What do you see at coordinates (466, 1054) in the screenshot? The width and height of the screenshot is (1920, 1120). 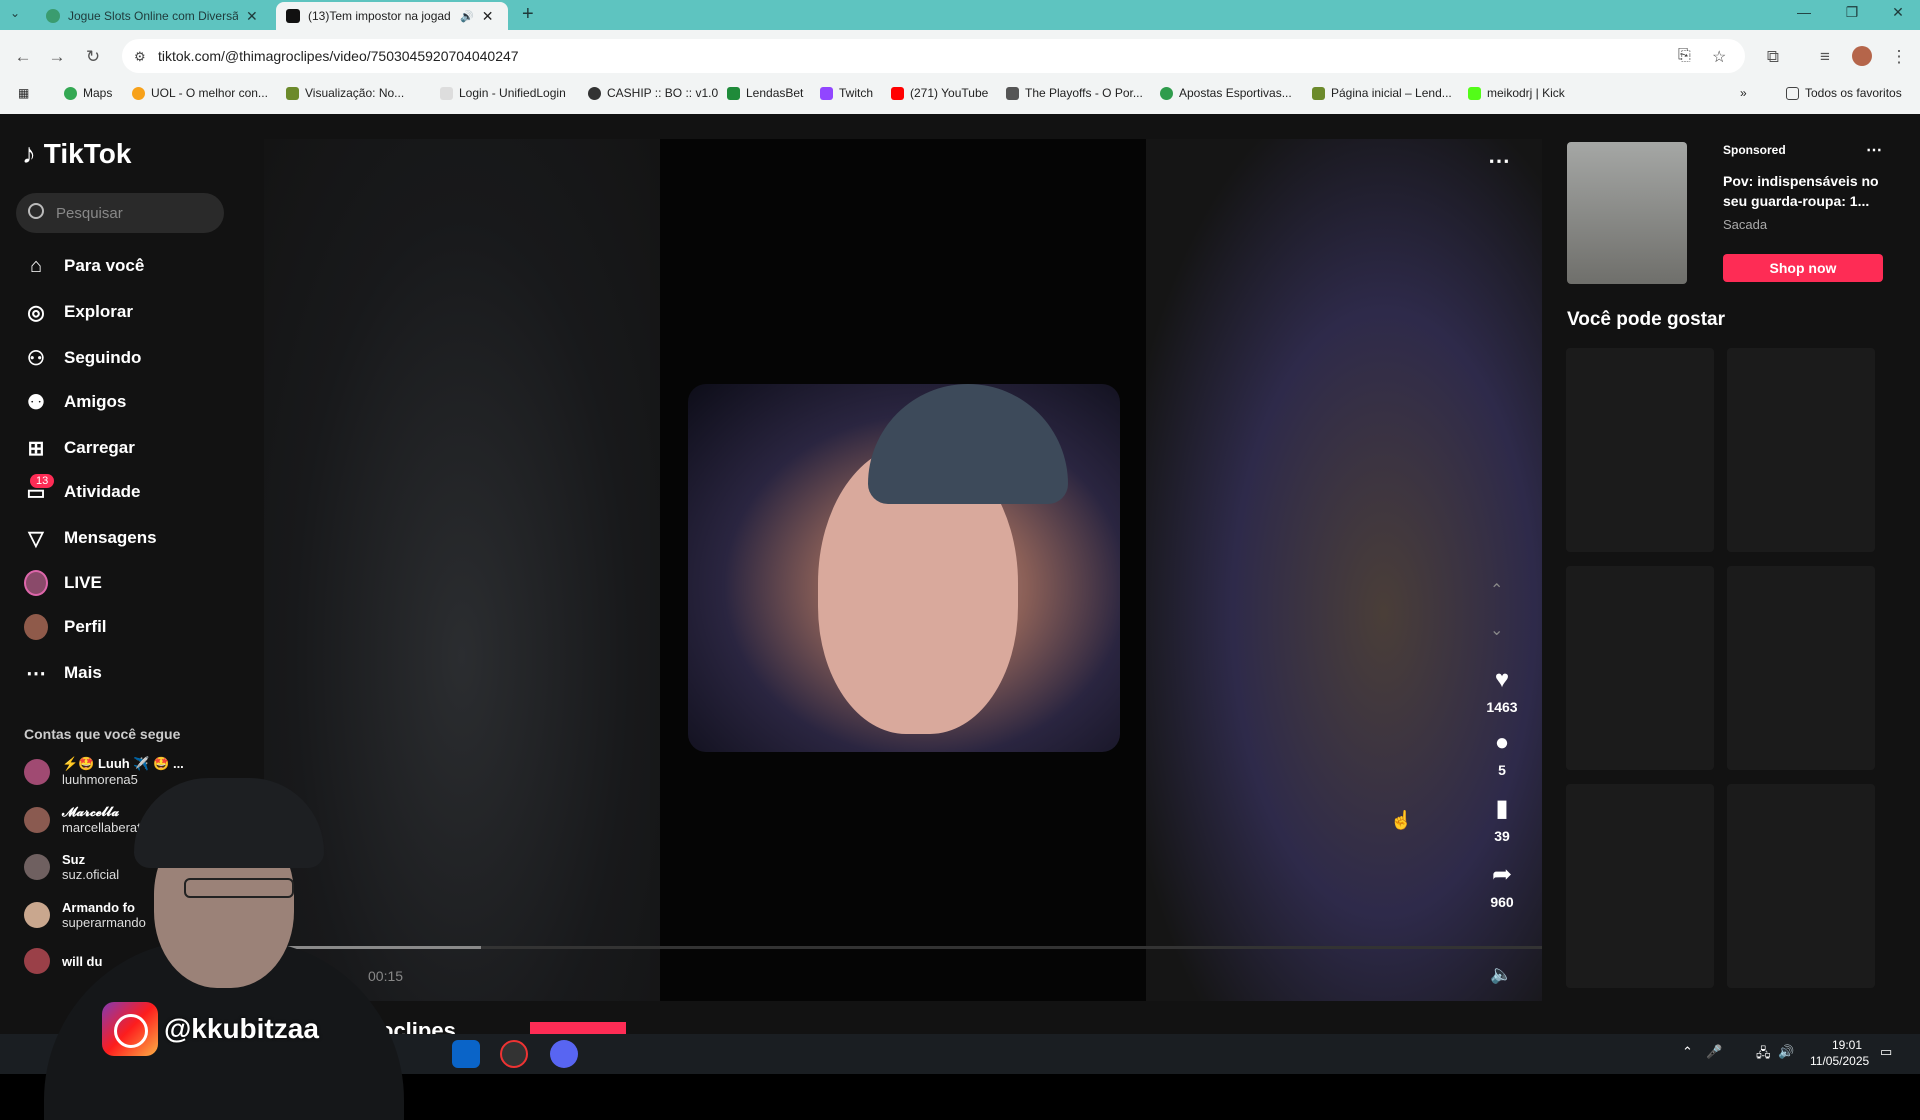 I see `outlook-icon` at bounding box center [466, 1054].